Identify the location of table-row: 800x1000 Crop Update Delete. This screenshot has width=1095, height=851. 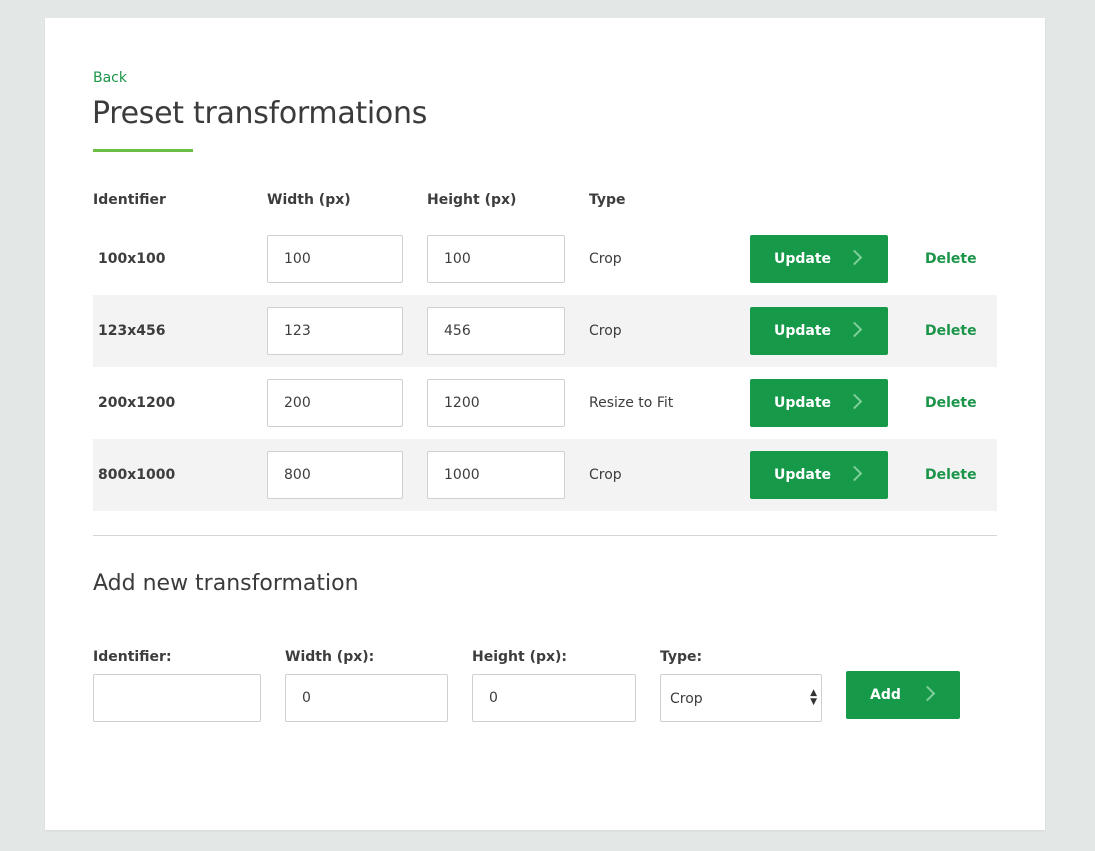
(545, 475).